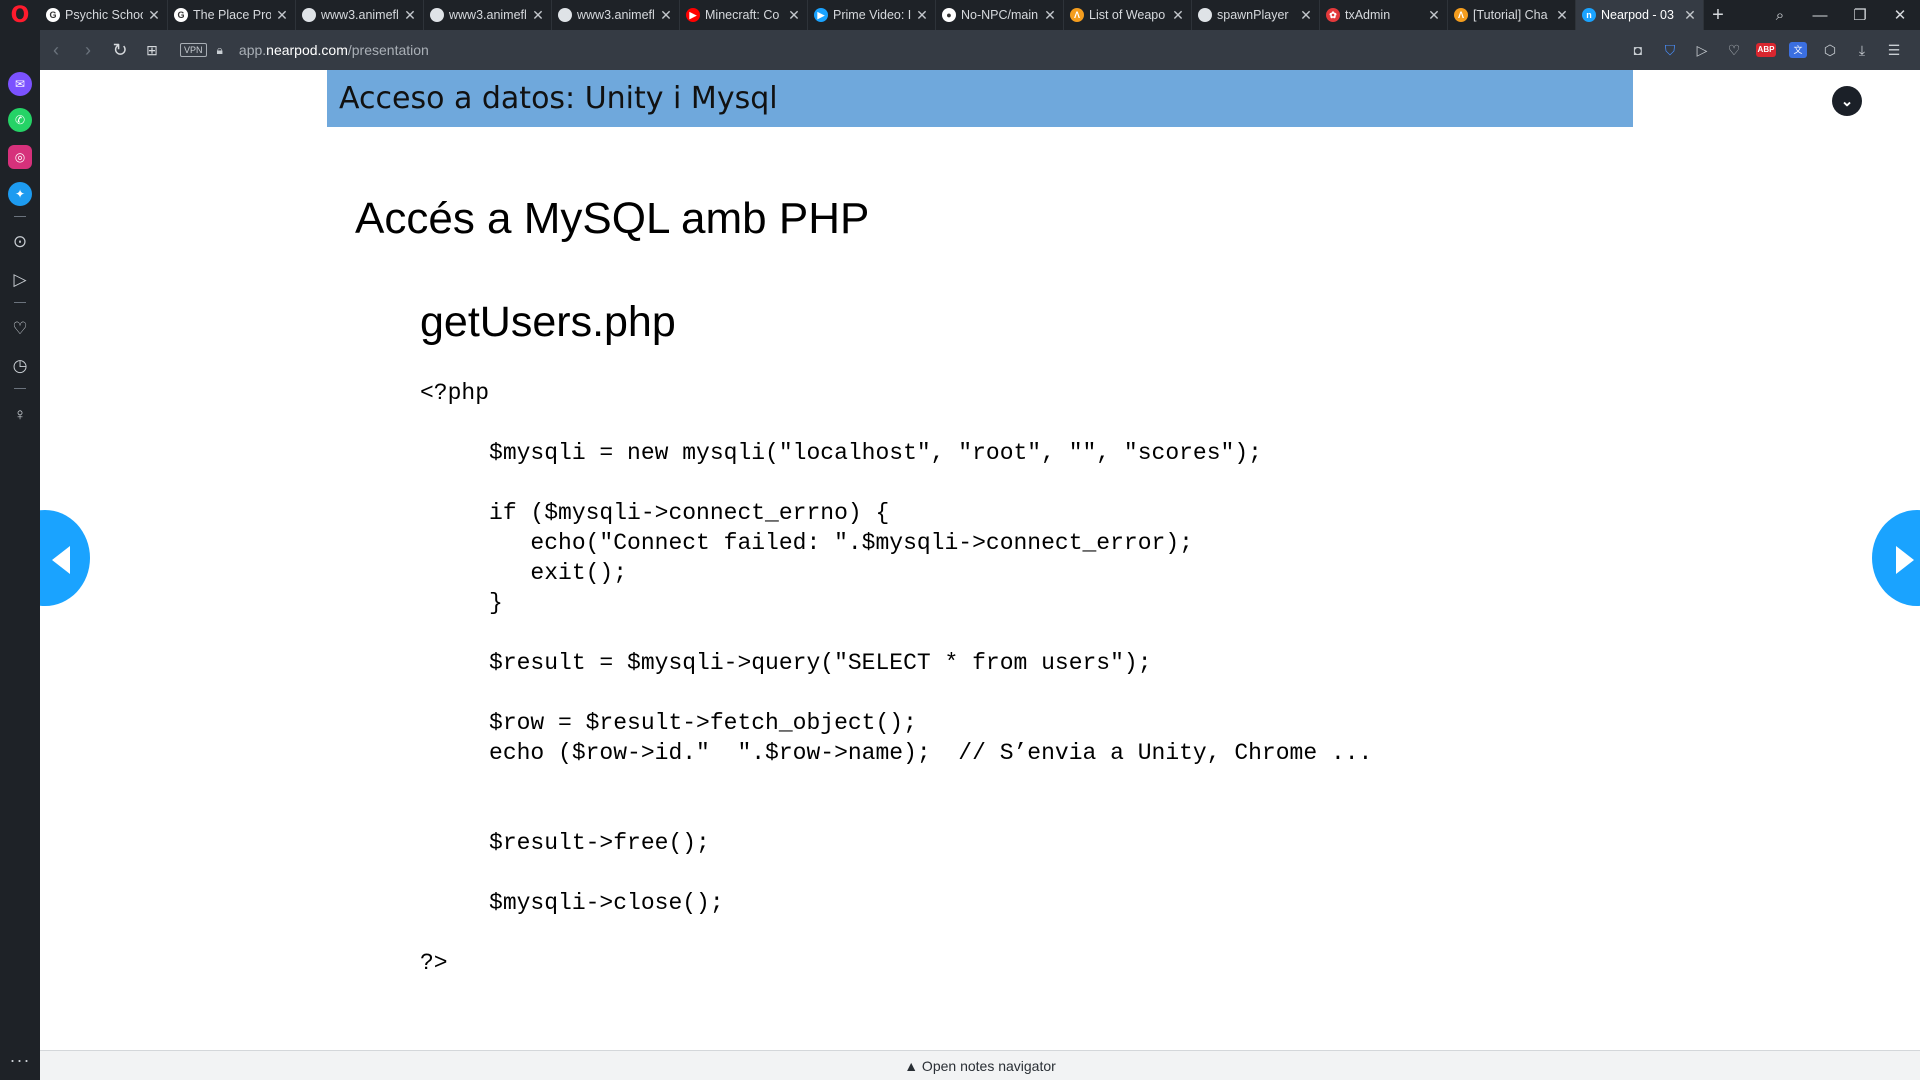 This screenshot has width=1920, height=1080. I want to click on next-slide-button, so click(1896, 558).